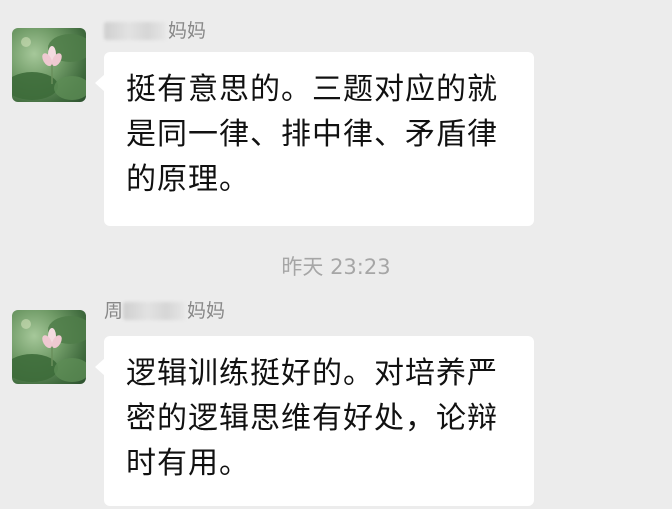 This screenshot has height=509, width=672. Describe the element at coordinates (312, 418) in the screenshot. I see `message-text: 逻辑训练挺好的。对培养严密的逻辑思维有好处，论辩时有用。` at that location.